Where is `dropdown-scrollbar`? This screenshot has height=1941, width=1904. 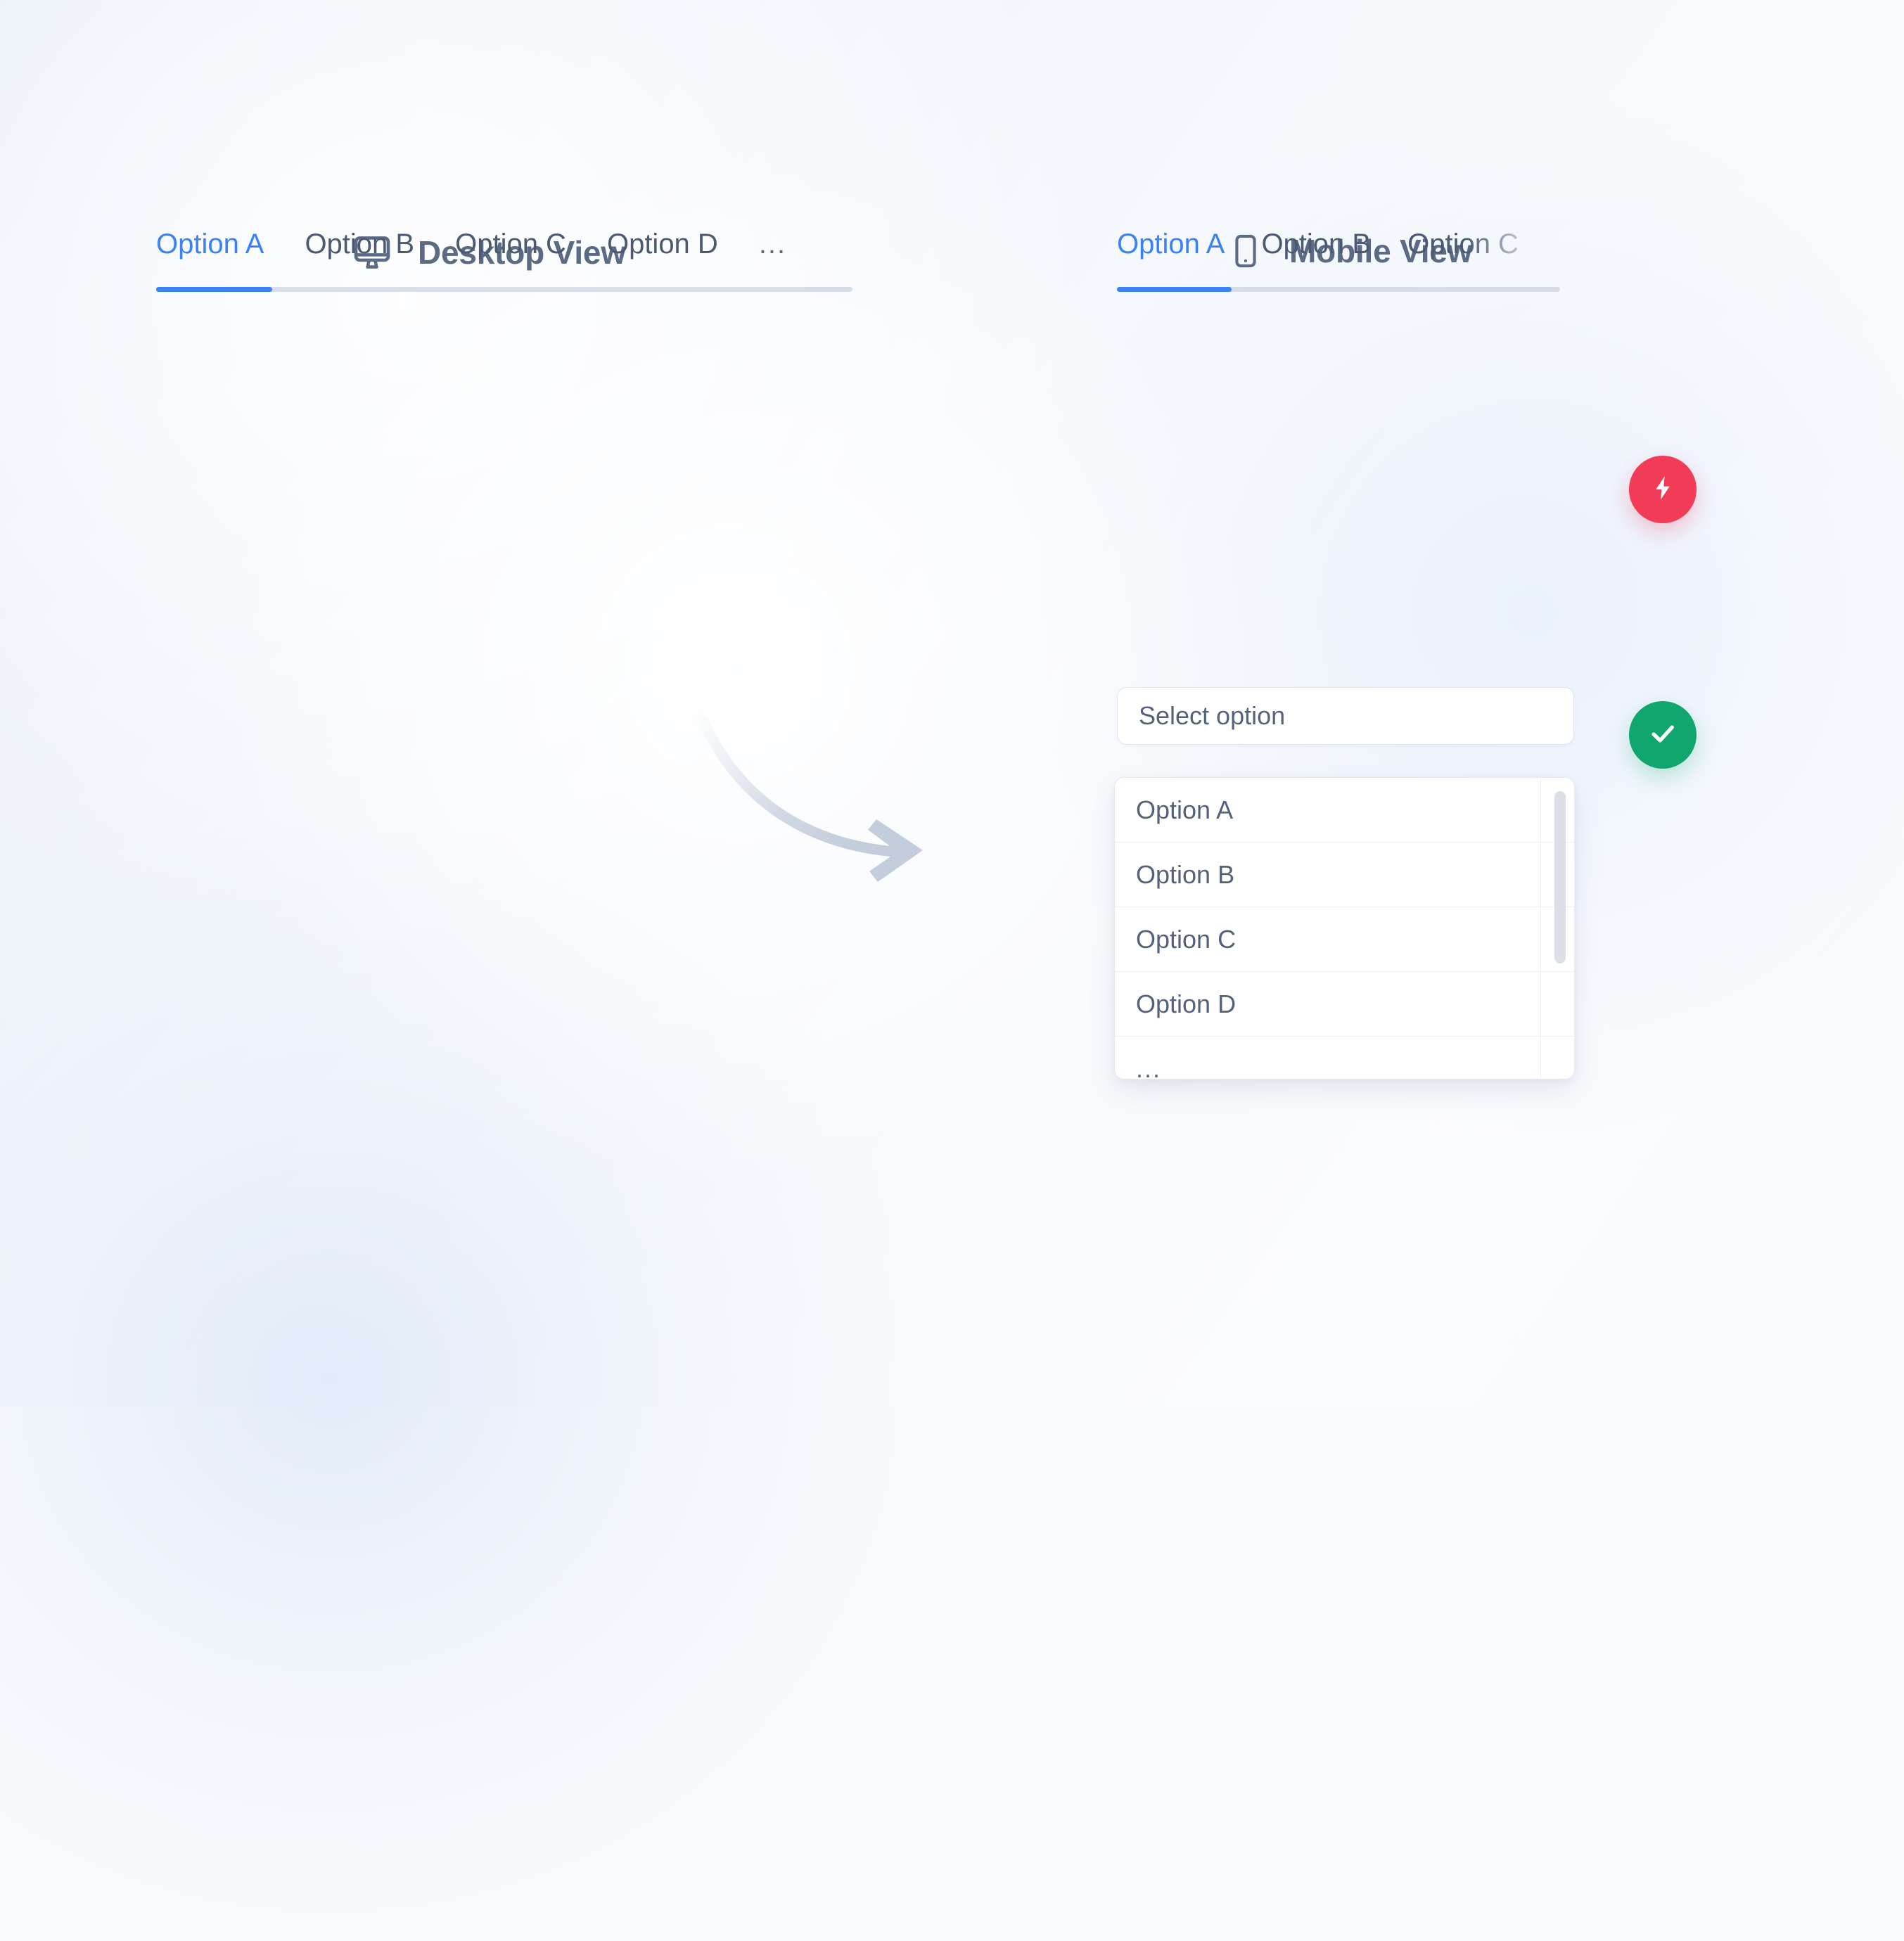
dropdown-scrollbar is located at coordinates (1560, 929).